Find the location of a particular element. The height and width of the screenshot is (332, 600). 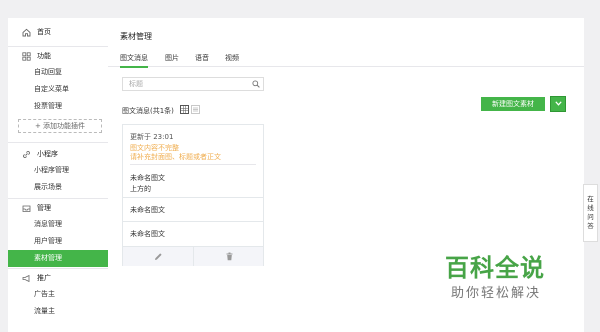

tab-bar: 图文消息 图片 语音 视频 is located at coordinates (346, 60).